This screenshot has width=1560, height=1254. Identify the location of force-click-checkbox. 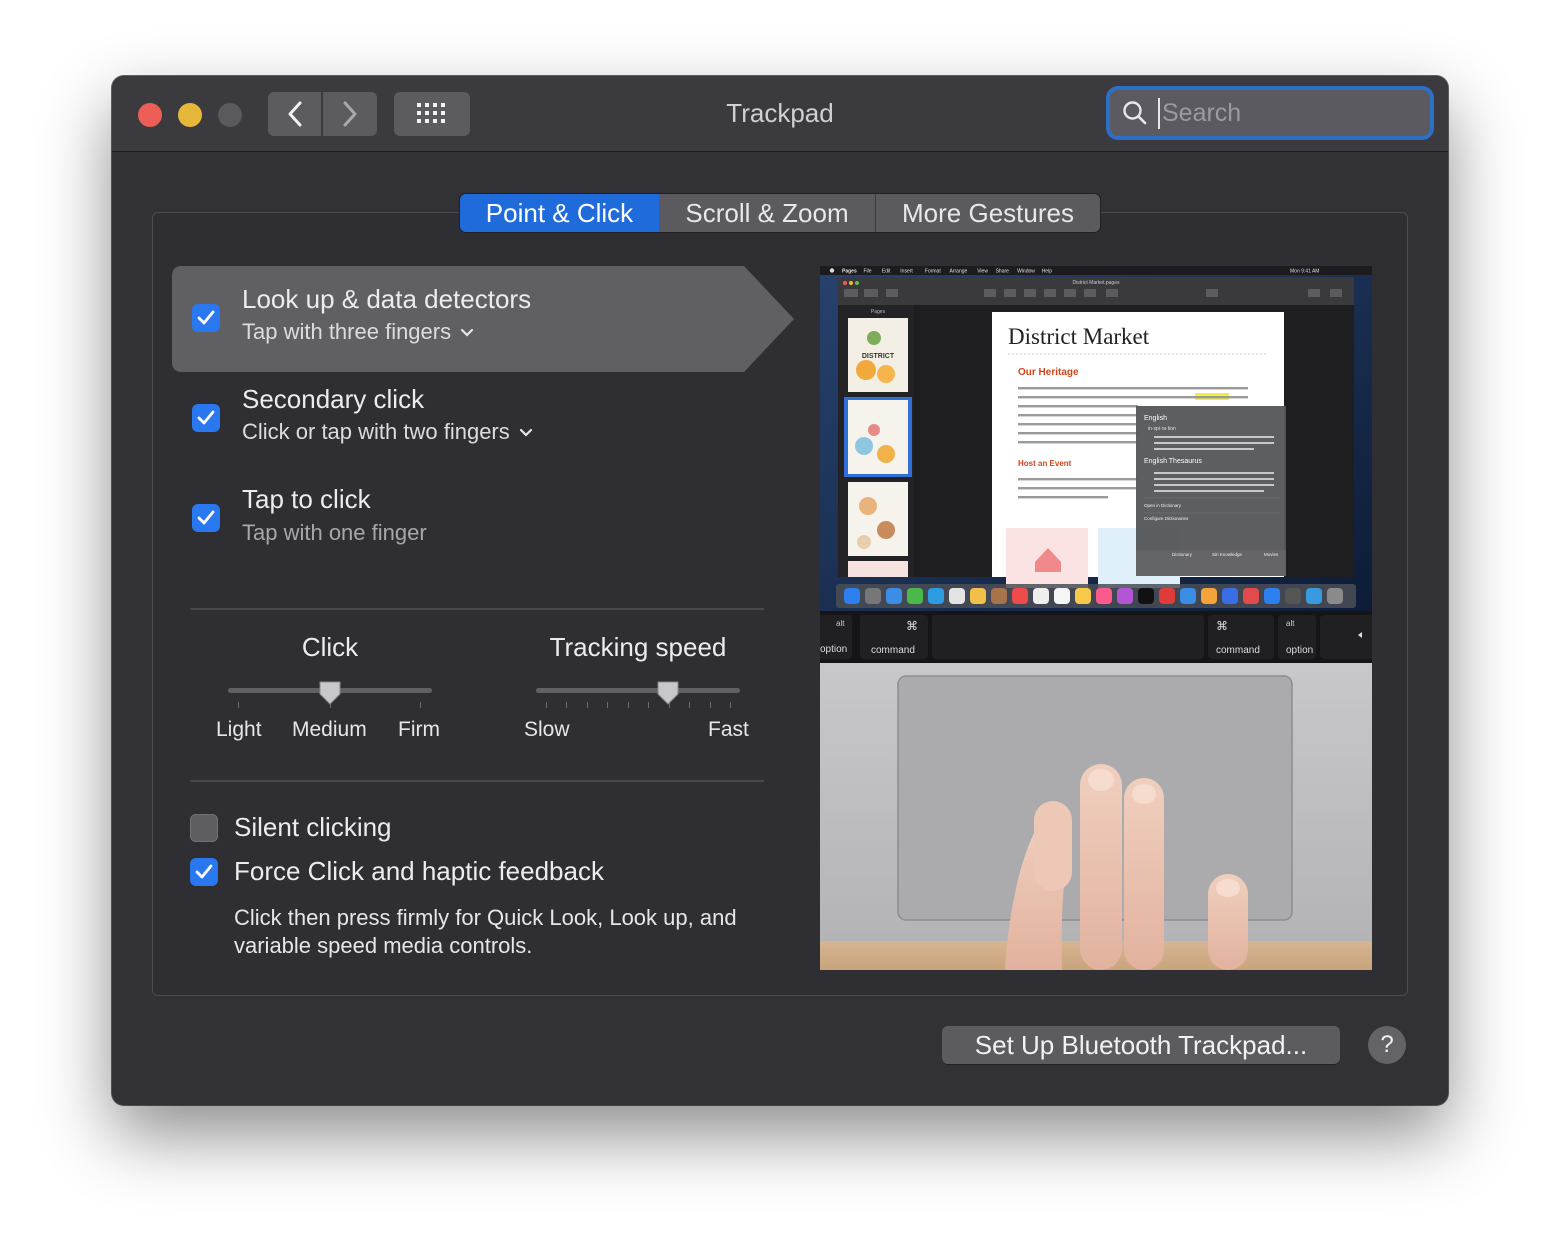
(204, 872).